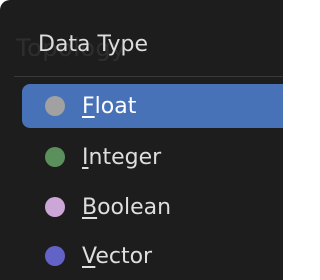 This screenshot has height=280, width=320. What do you see at coordinates (55, 207) in the screenshot?
I see `boolean-socket-icon` at bounding box center [55, 207].